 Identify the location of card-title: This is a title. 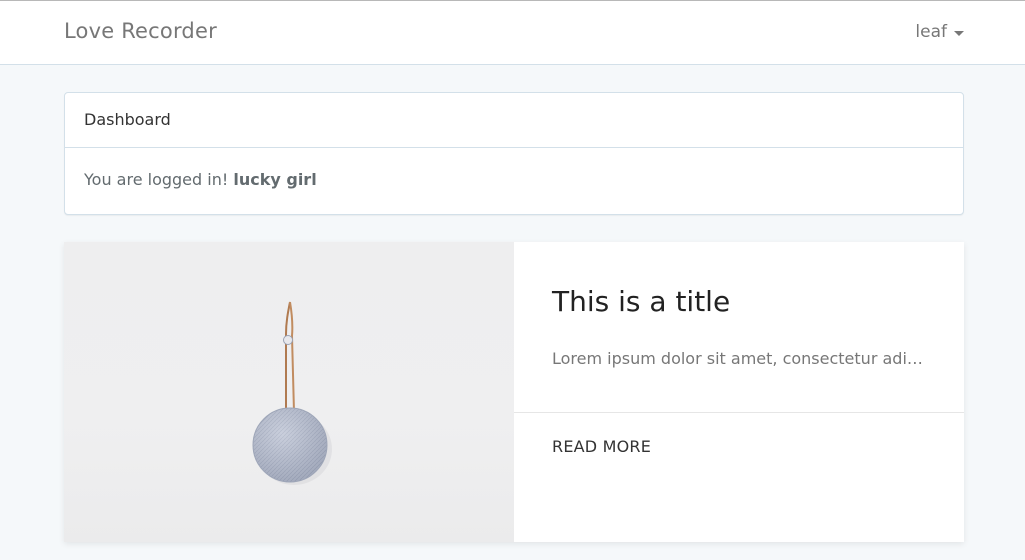
(641, 301).